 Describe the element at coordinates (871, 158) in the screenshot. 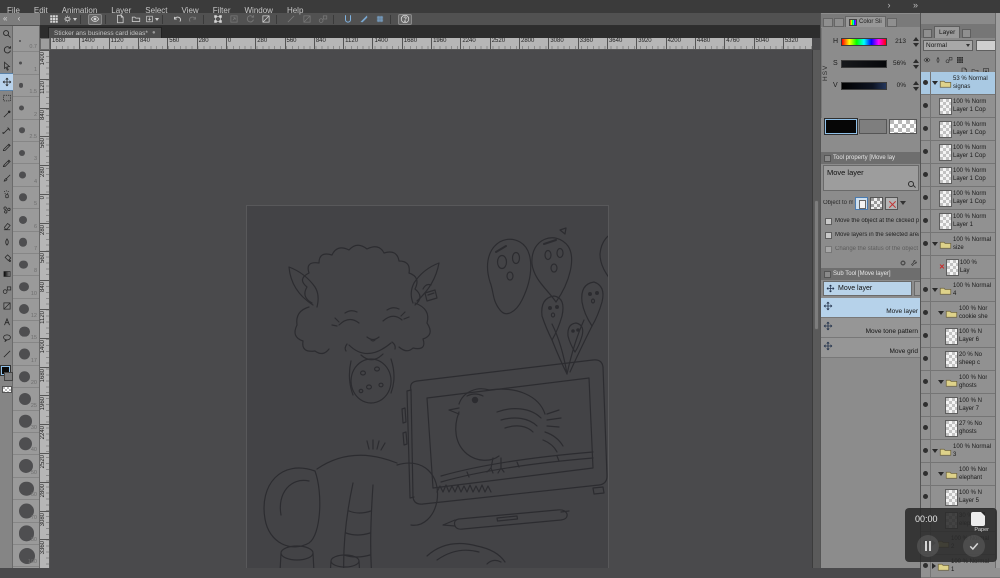

I see `tool-property-header: Tool property [Move lay` at that location.